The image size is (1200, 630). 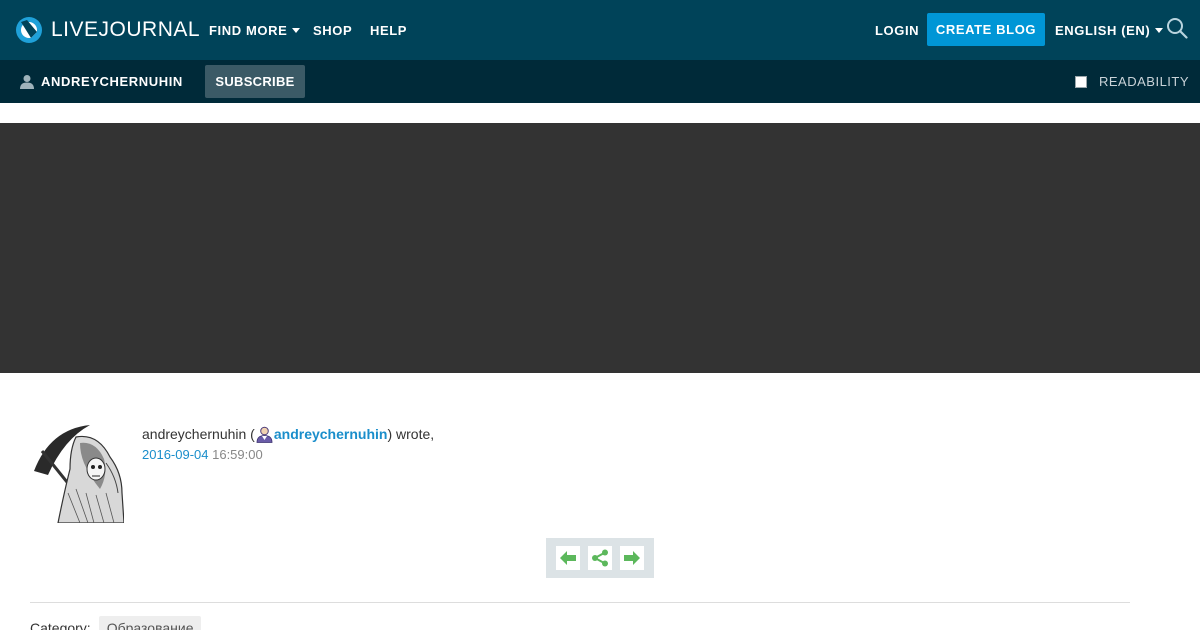 What do you see at coordinates (29, 30) in the screenshot?
I see `livejournal-logo-icon` at bounding box center [29, 30].